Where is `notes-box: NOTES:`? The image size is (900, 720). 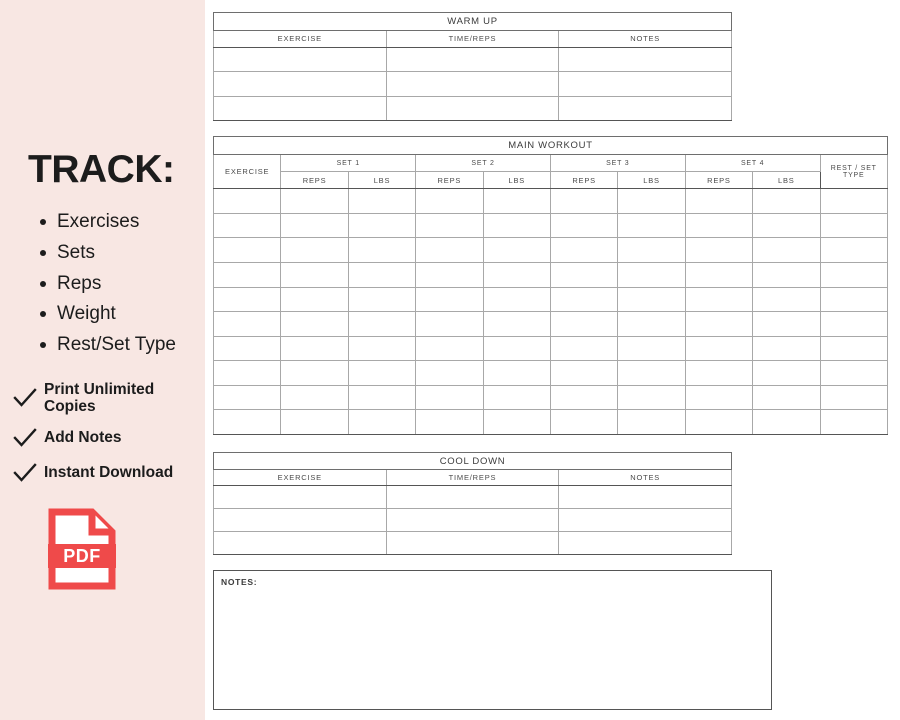
notes-box: NOTES: is located at coordinates (492, 640).